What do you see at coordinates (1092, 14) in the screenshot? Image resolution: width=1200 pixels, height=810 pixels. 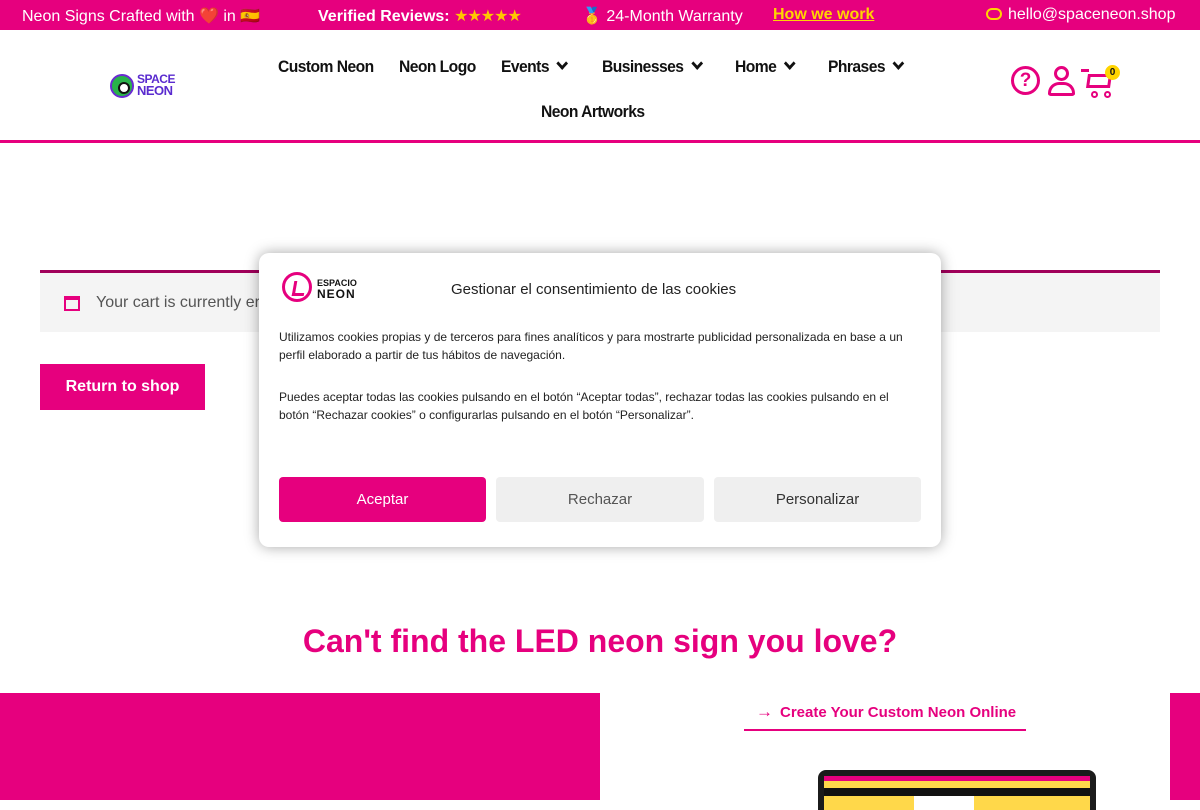 I see `email-text: hello@spaceneon.shop` at bounding box center [1092, 14].